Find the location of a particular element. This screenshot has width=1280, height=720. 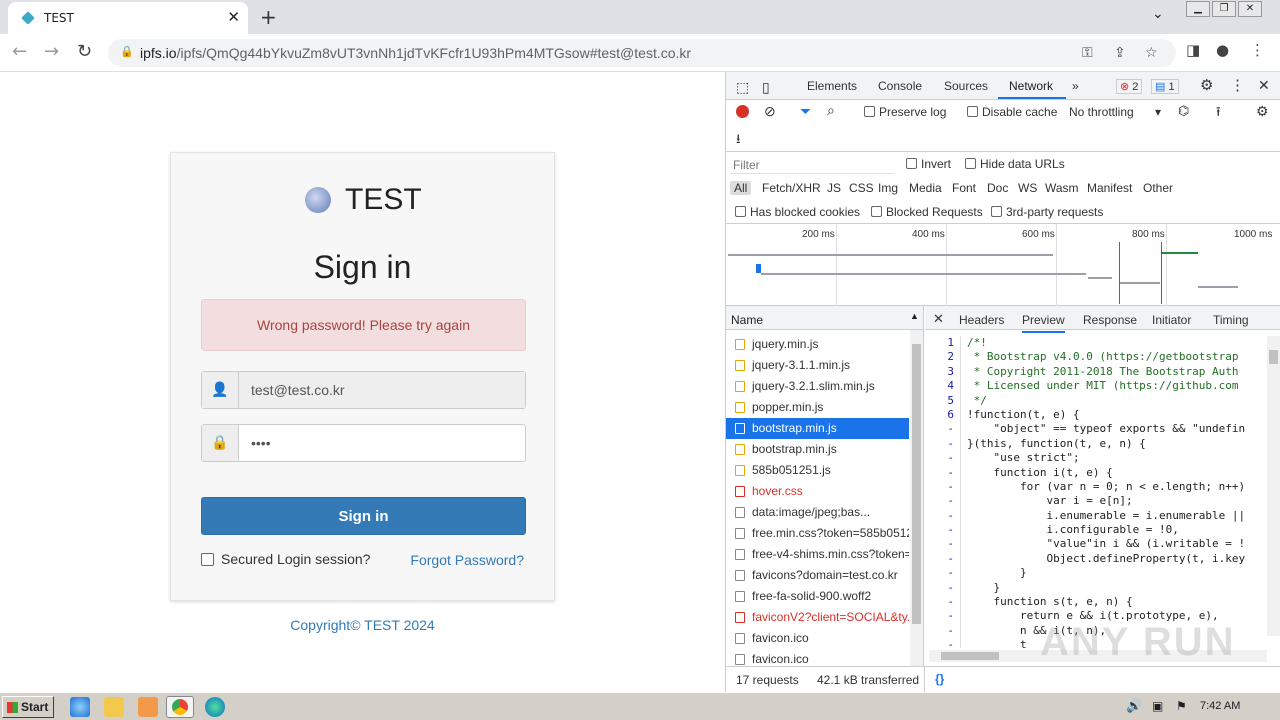

type-filter-fetch: Fetch/XHR is located at coordinates (791, 188).